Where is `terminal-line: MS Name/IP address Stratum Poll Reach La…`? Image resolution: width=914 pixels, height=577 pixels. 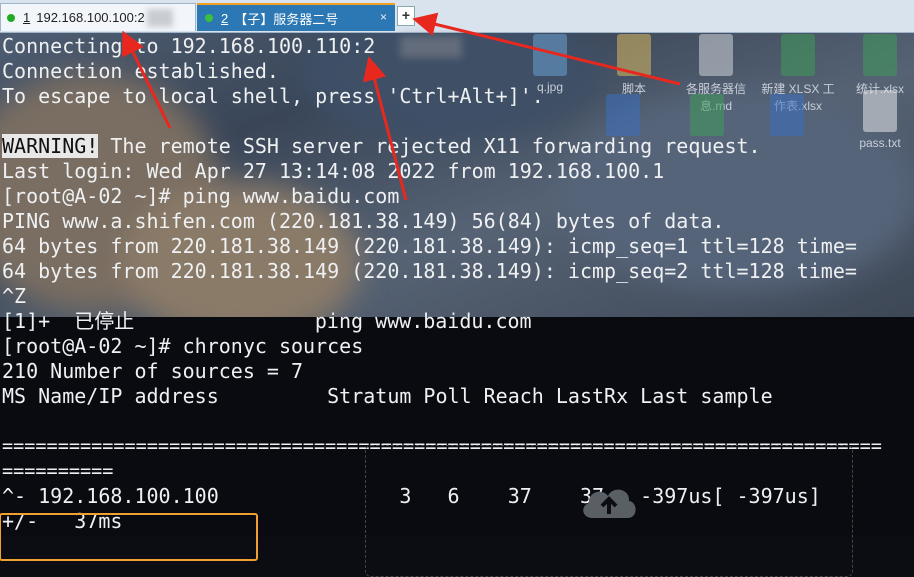 terminal-line: MS Name/IP address Stratum Poll Reach La… is located at coordinates (387, 396).